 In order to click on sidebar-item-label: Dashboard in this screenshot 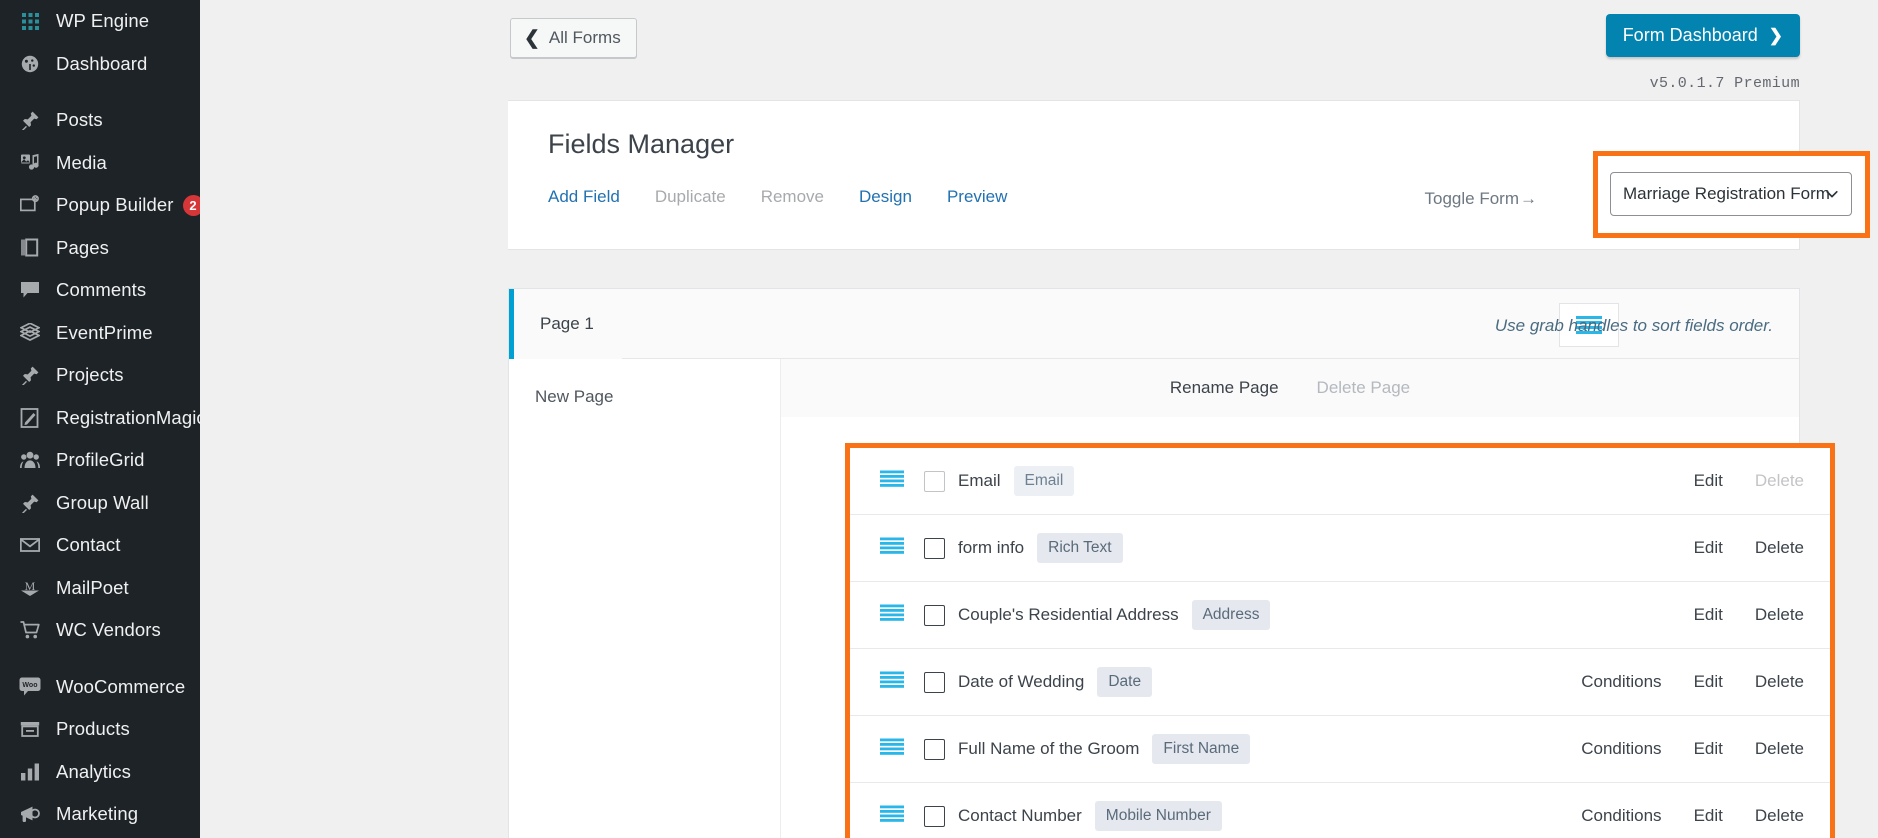, I will do `click(102, 63)`.